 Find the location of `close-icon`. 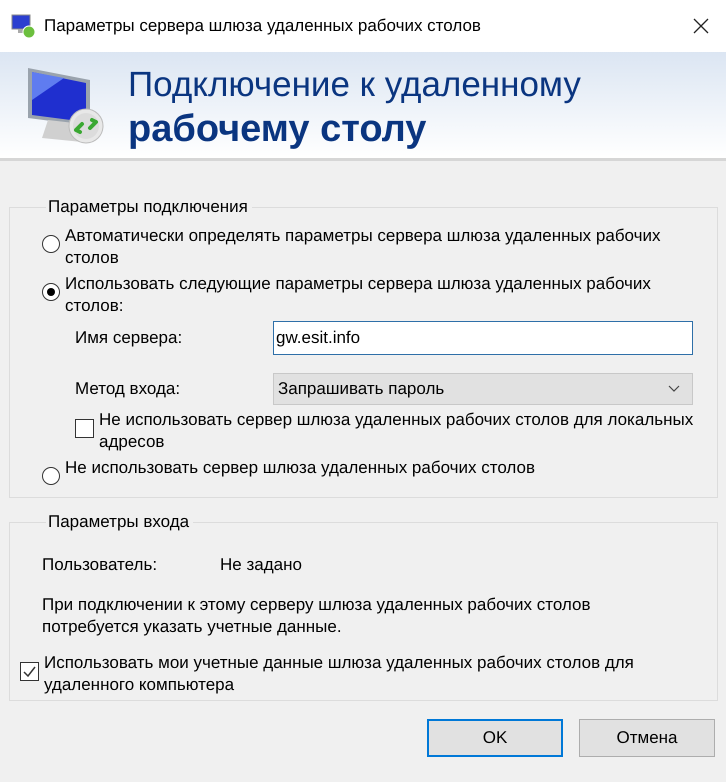

close-icon is located at coordinates (701, 26).